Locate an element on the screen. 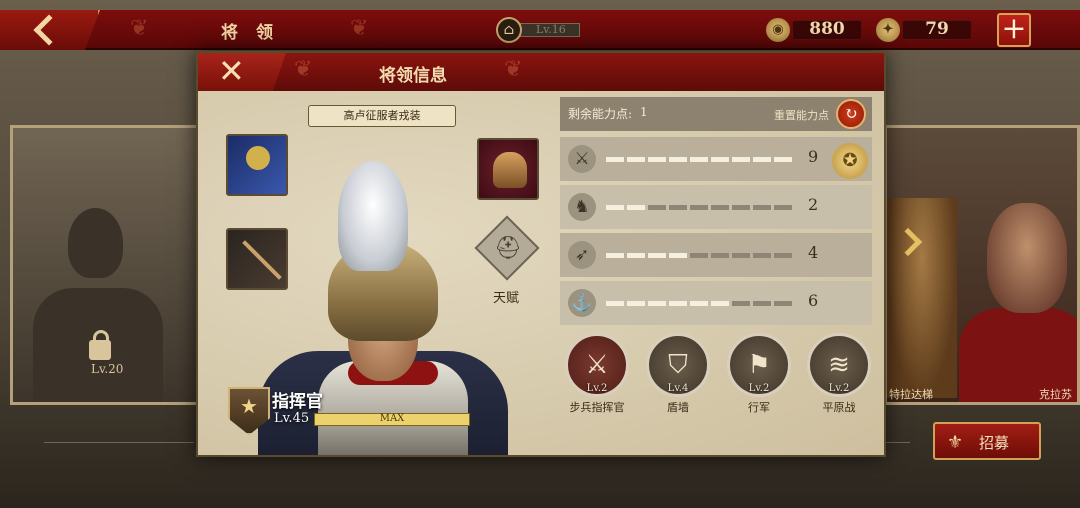  reset-points-button: ↻ is located at coordinates (851, 114).